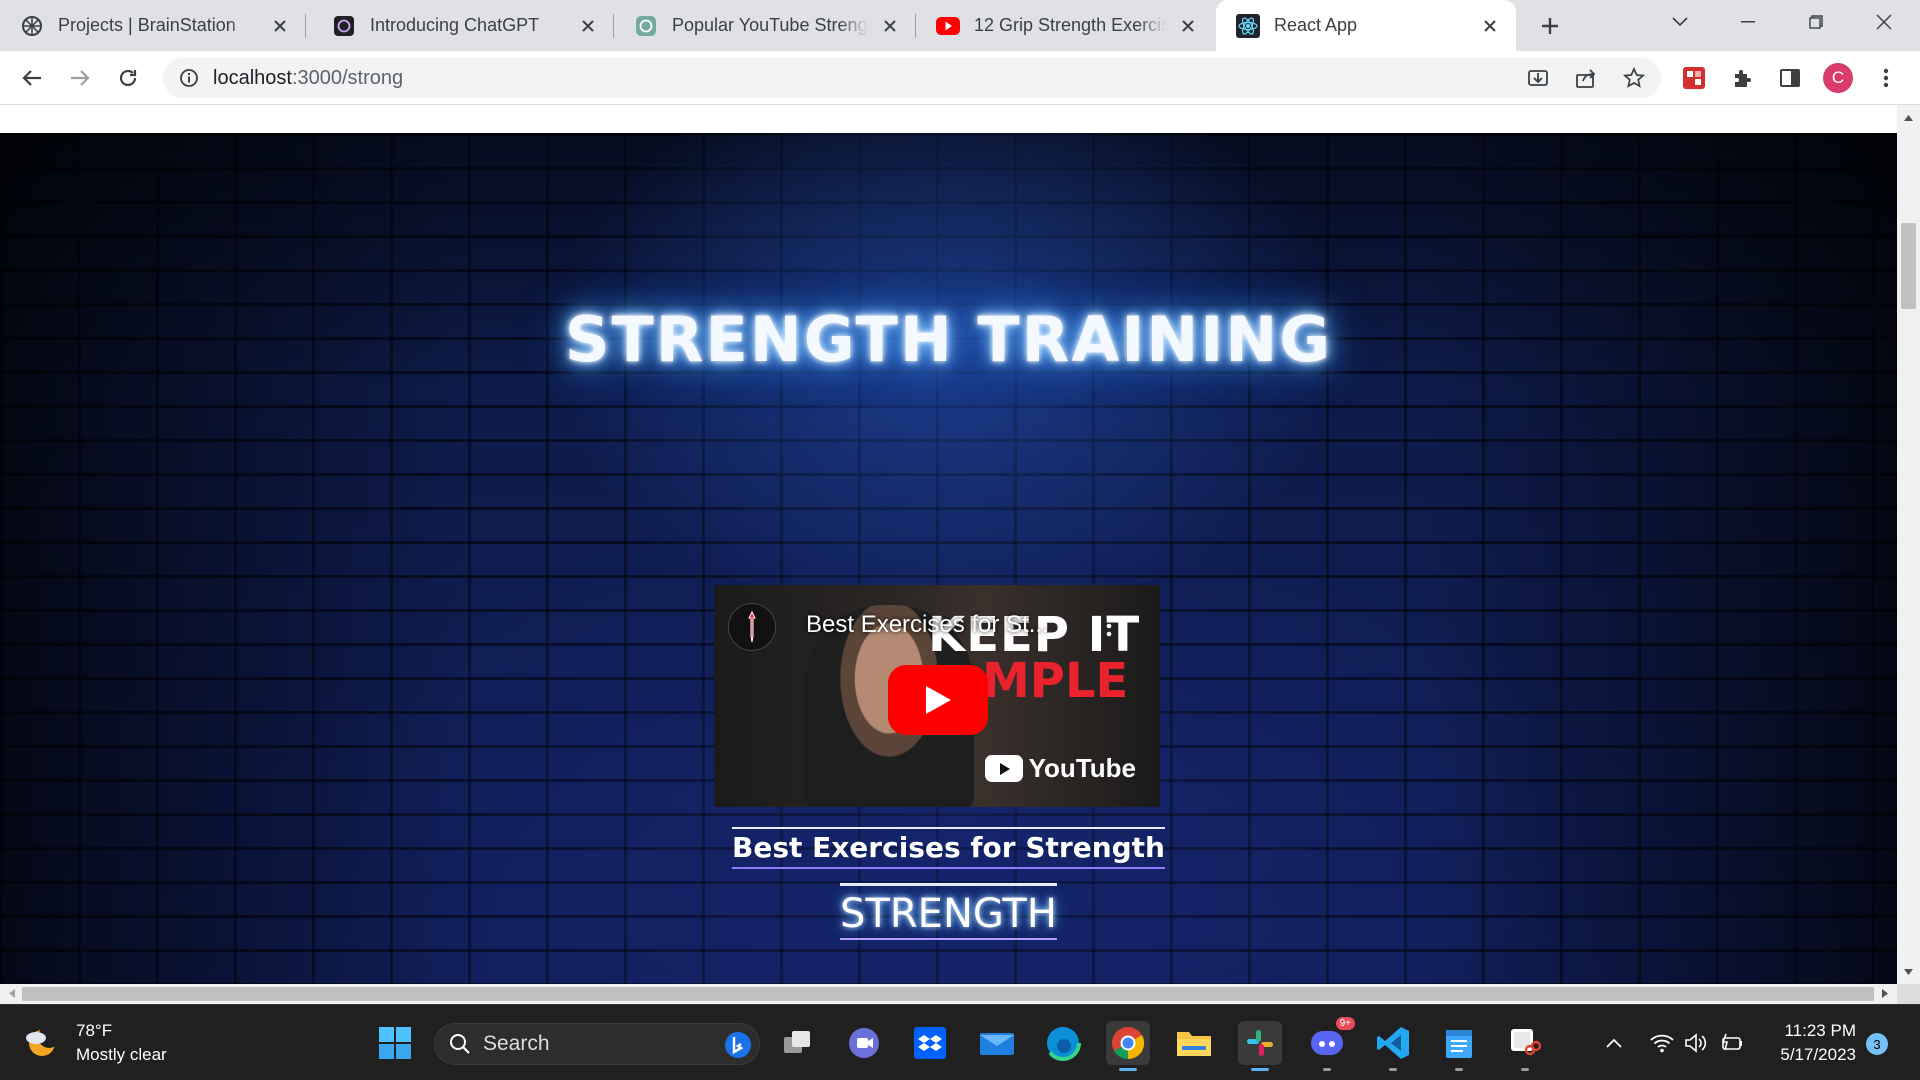 The height and width of the screenshot is (1080, 1920). What do you see at coordinates (94, 1043) in the screenshot?
I see `weather-widget: 78°F Mostly clear` at bounding box center [94, 1043].